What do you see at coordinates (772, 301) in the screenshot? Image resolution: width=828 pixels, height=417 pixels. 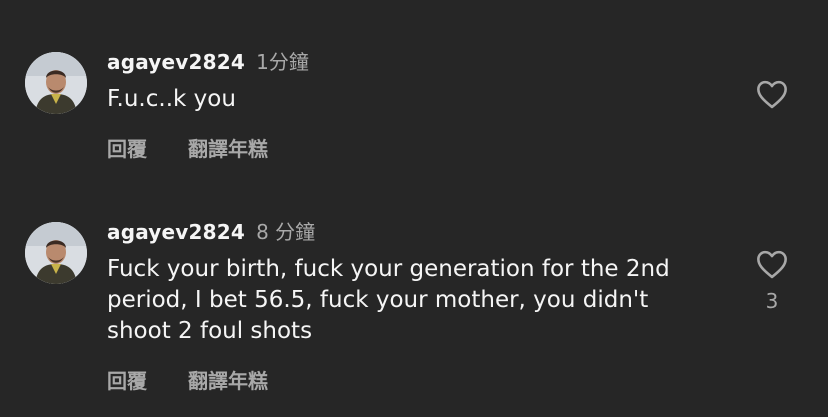 I see `like-count: 3` at bounding box center [772, 301].